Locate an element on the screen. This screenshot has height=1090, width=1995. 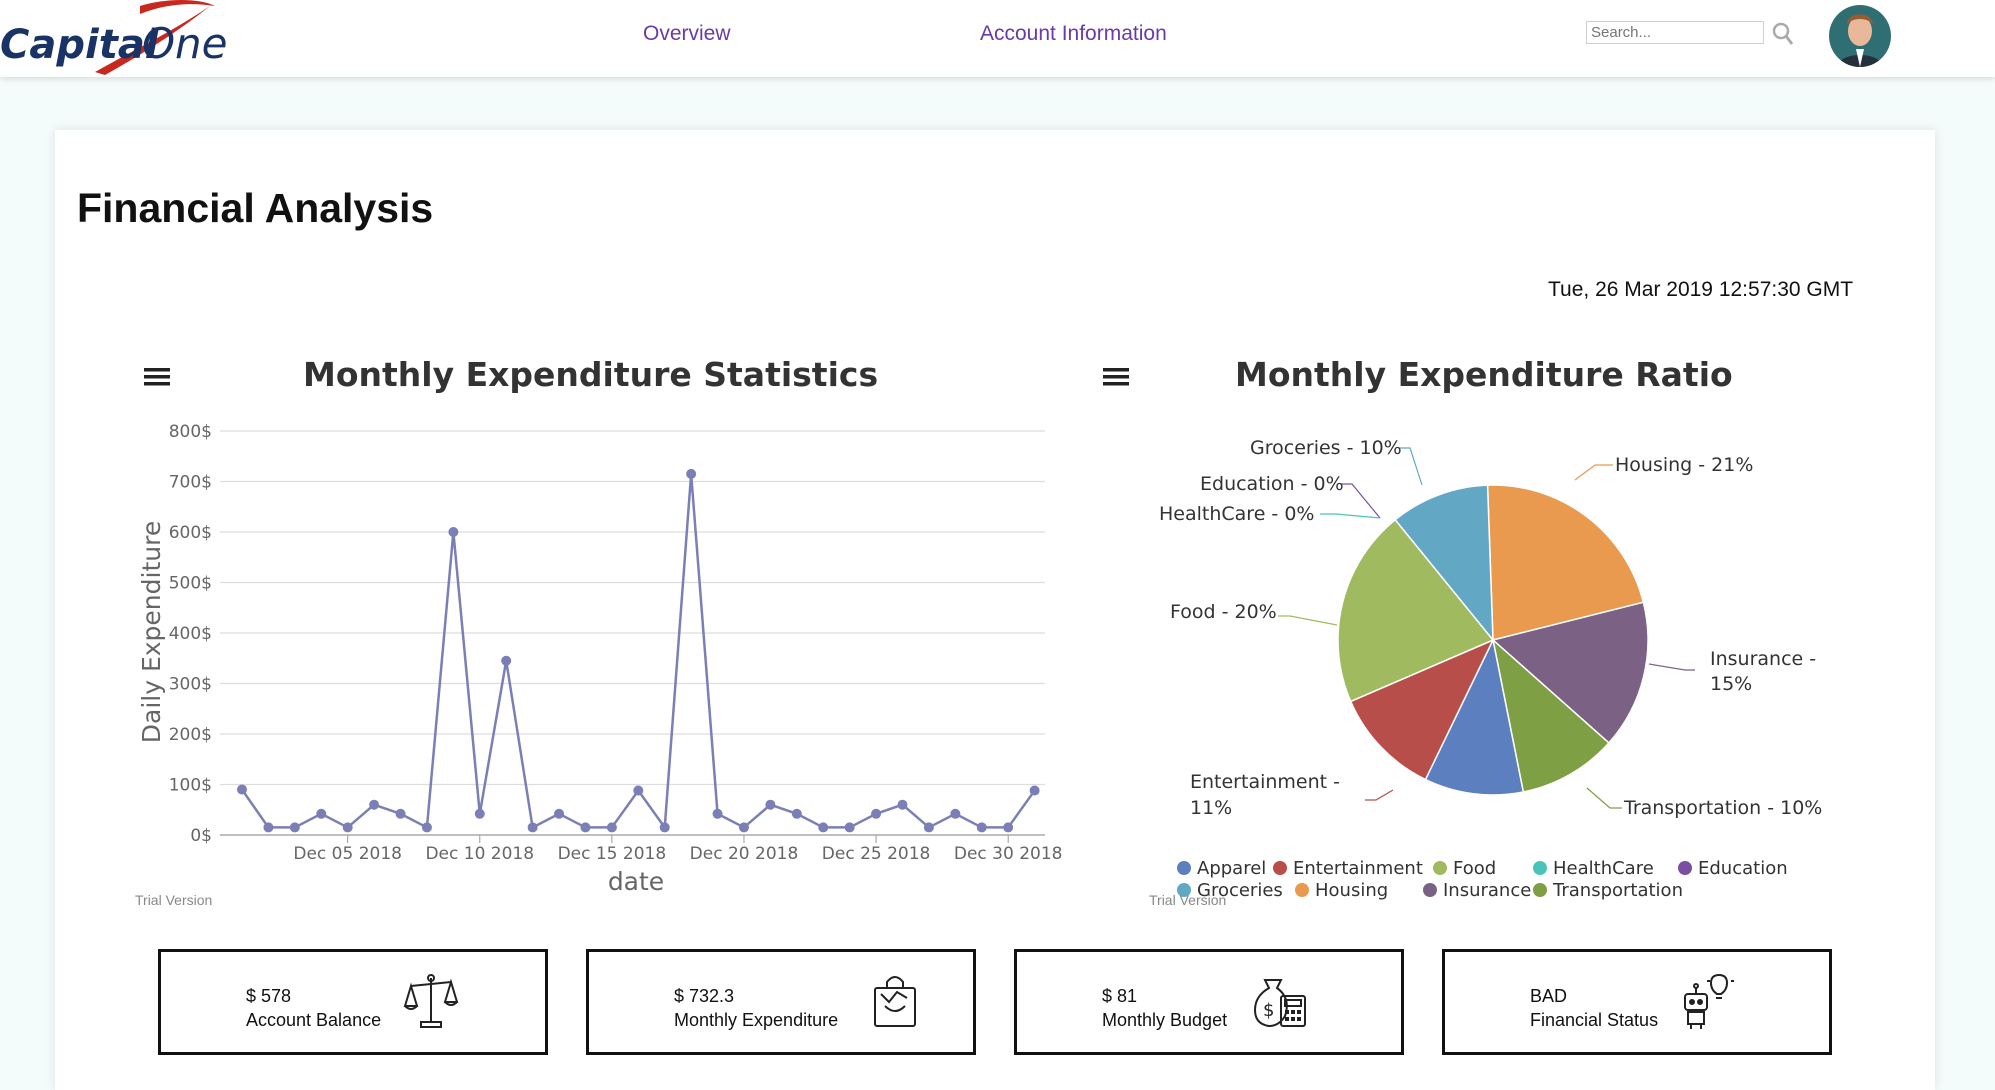
y-tick-label: 600$ is located at coordinates (190, 533).